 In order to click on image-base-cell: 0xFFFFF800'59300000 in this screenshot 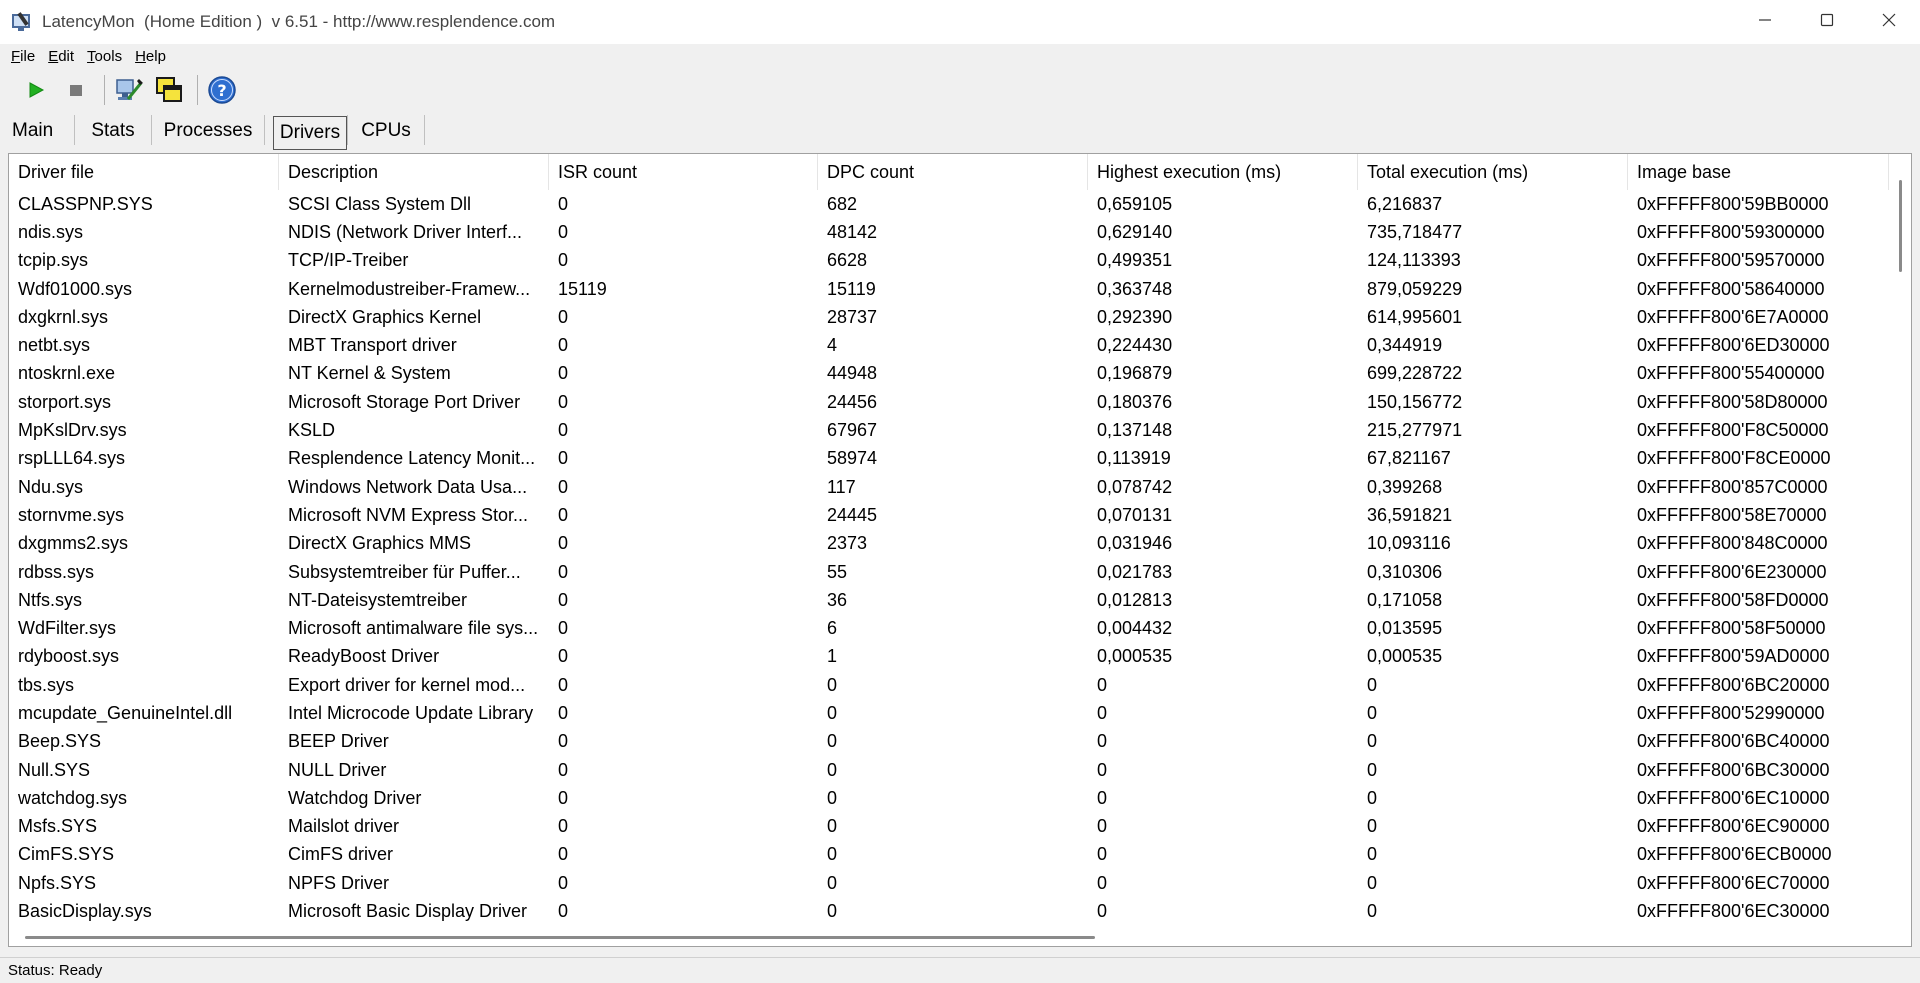, I will do `click(1731, 231)`.